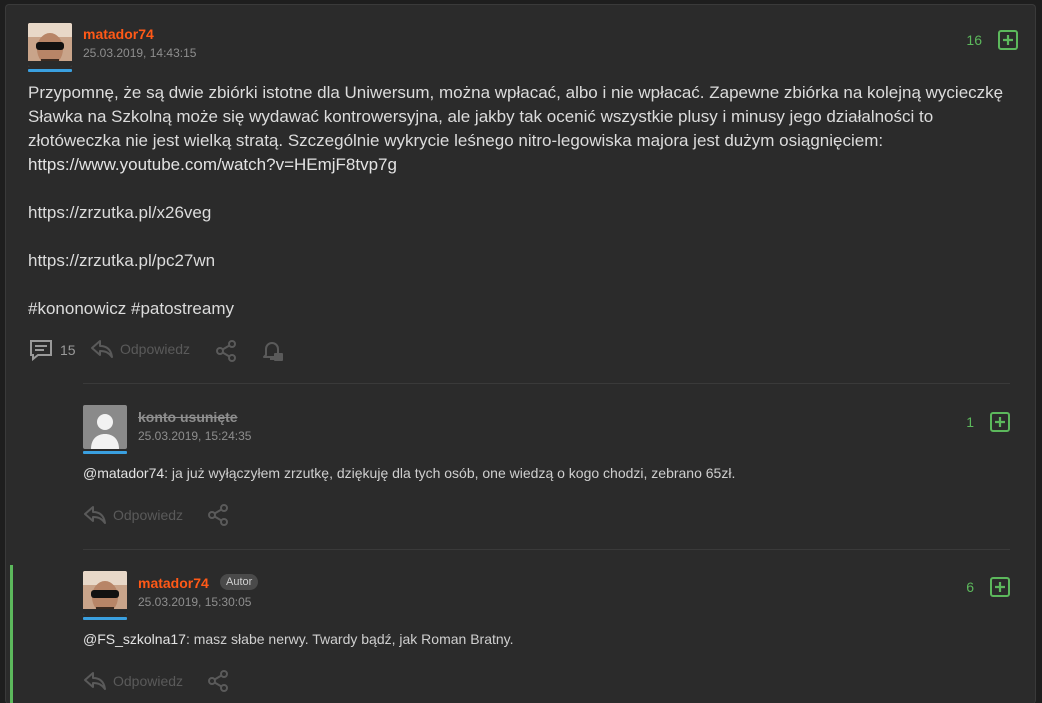 Image resolution: width=1042 pixels, height=703 pixels. What do you see at coordinates (123, 473) in the screenshot?
I see `comment-mention: @matador74` at bounding box center [123, 473].